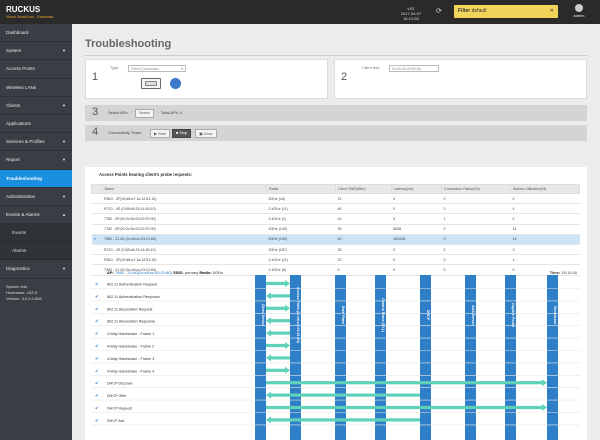  Describe the element at coordinates (182, 69) in the screenshot. I see `chevron-down-icon: ▾` at that location.